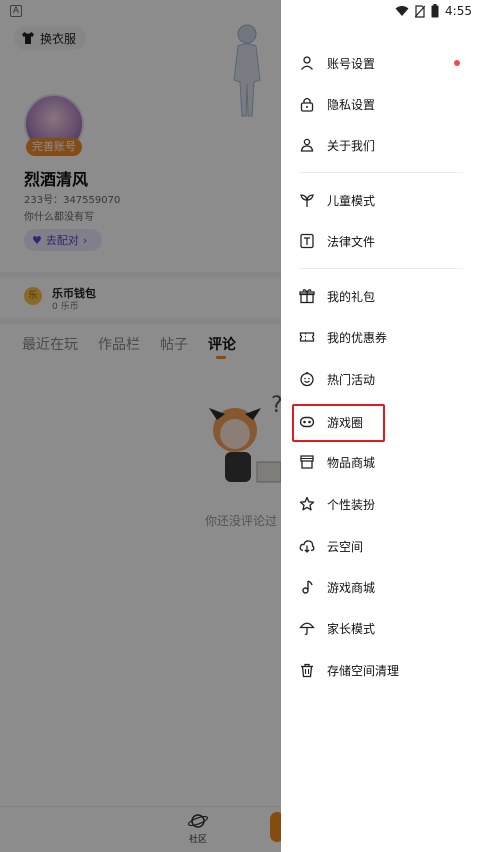 The width and height of the screenshot is (480, 852). I want to click on menu-item-label: 物品商城, so click(351, 462).